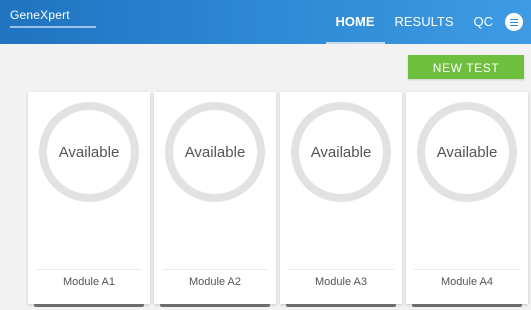  I want to click on app-logo: GeneXpert, so click(53, 18).